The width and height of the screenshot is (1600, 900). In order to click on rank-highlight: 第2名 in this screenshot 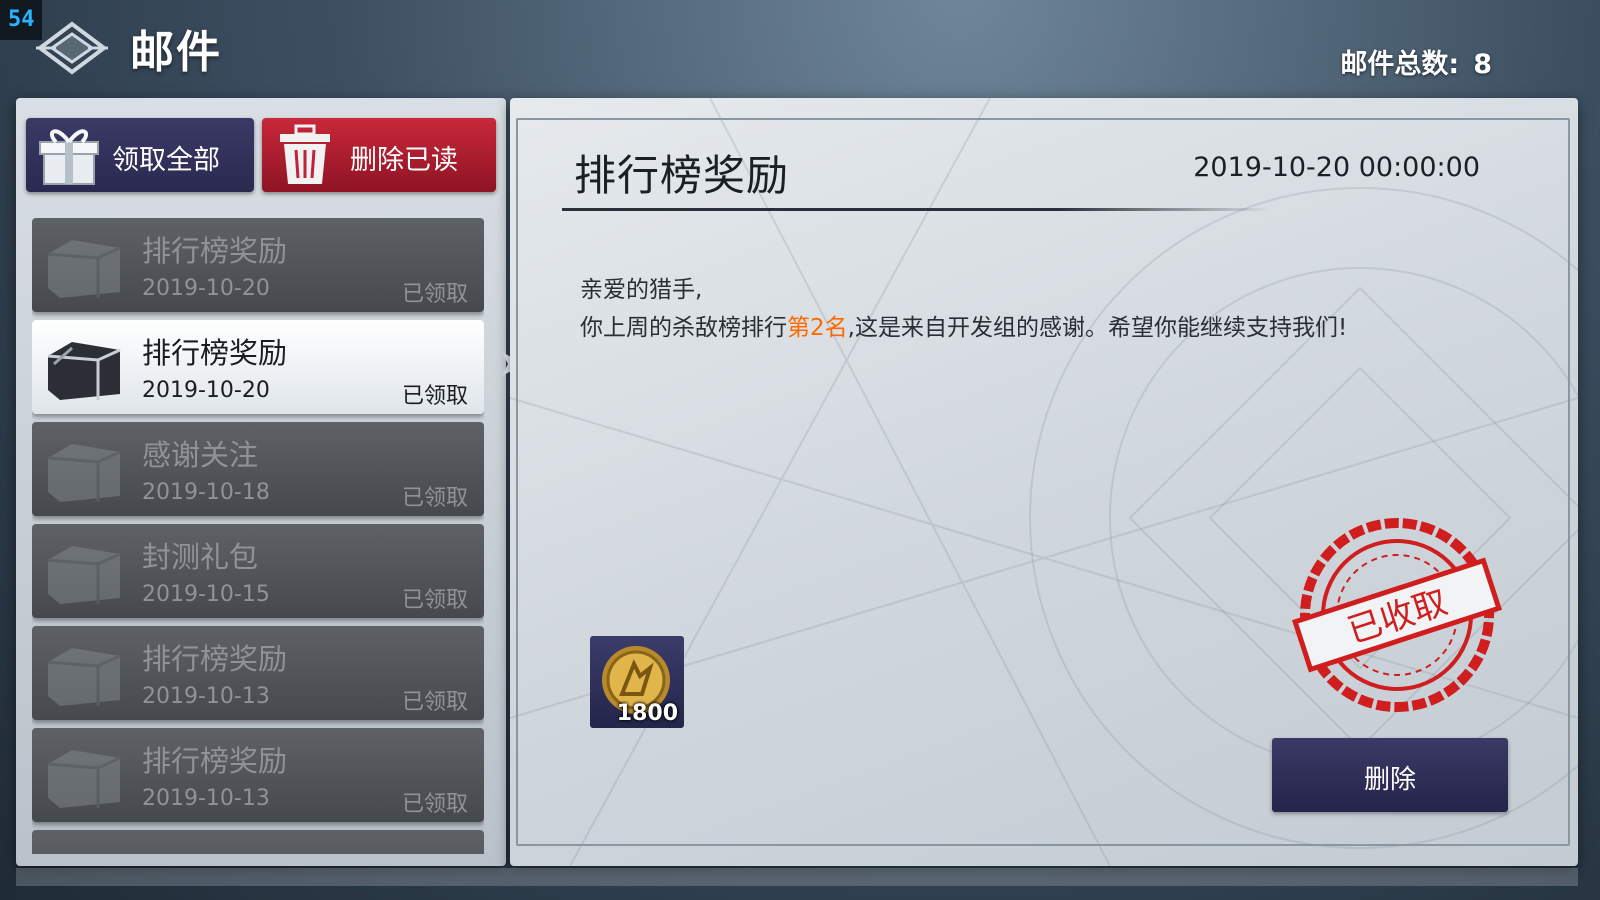, I will do `click(817, 328)`.